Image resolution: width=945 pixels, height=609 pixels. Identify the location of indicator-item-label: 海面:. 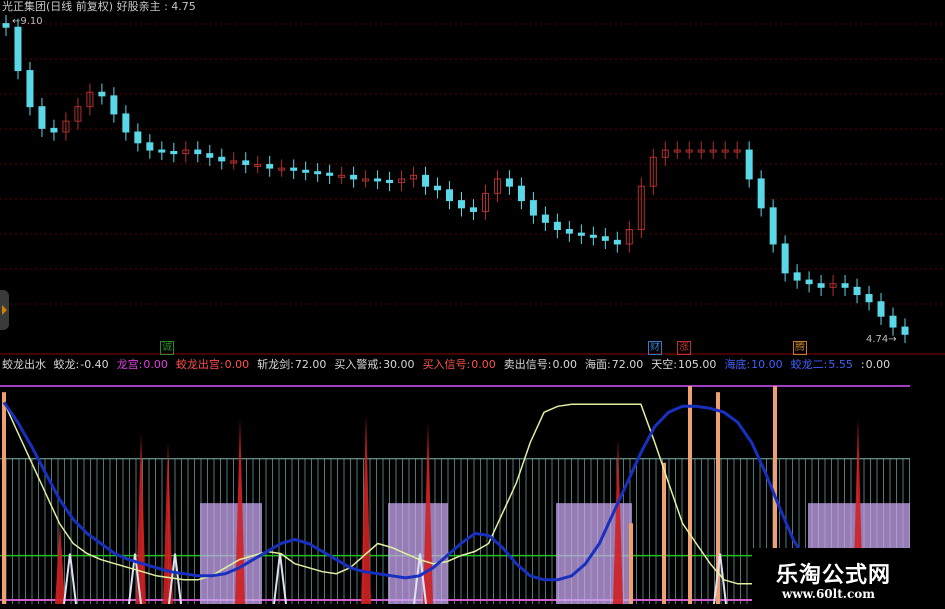
(598, 364).